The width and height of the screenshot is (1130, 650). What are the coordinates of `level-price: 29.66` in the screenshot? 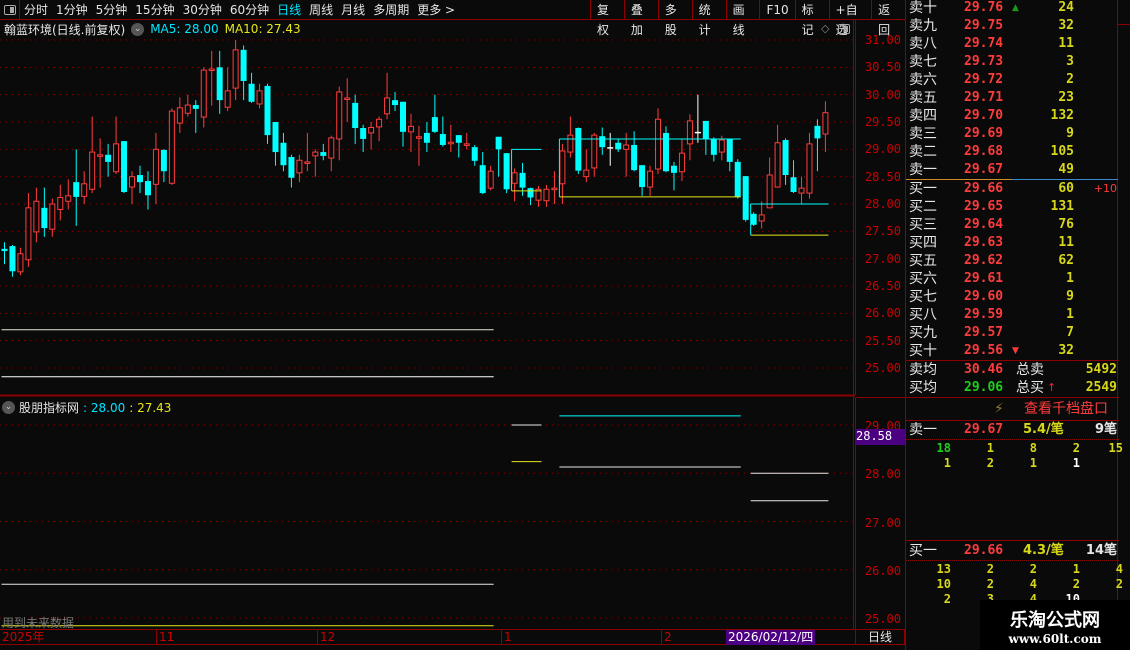 It's located at (984, 188).